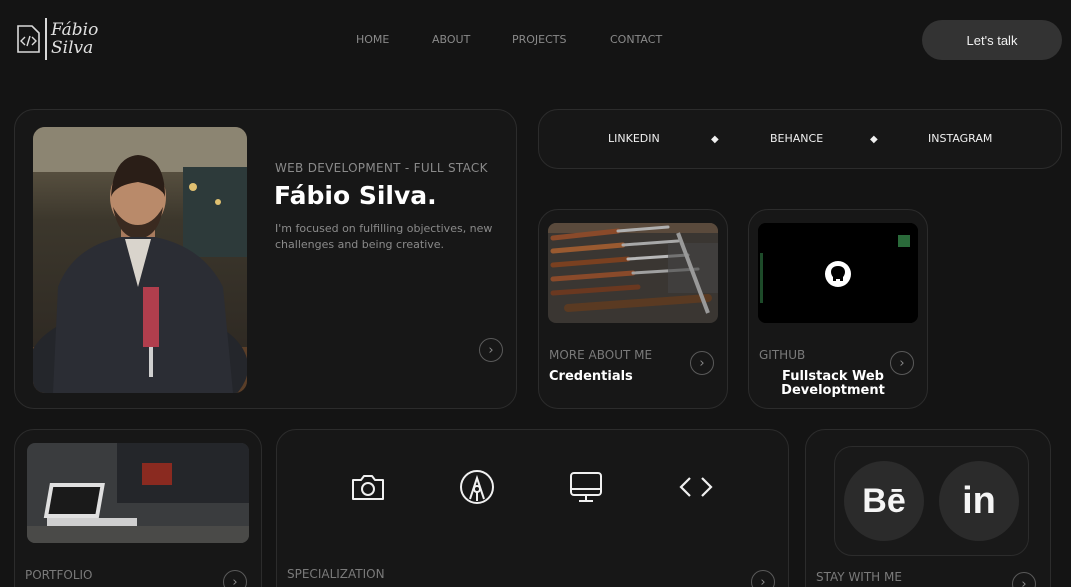 This screenshot has height=587, width=1071. What do you see at coordinates (992, 40) in the screenshot?
I see `lets-talk-button: Let's talk` at bounding box center [992, 40].